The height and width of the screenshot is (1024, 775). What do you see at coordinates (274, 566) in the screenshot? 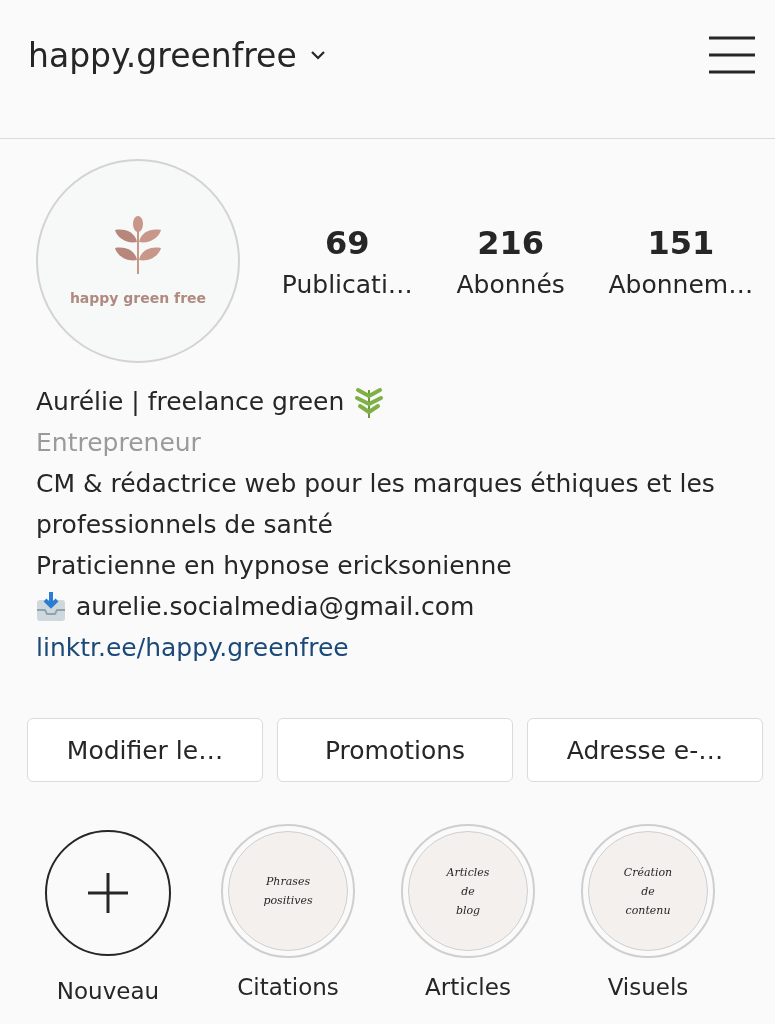
I see `bio-text: Praticienne en hypnose ericksonienne` at bounding box center [274, 566].